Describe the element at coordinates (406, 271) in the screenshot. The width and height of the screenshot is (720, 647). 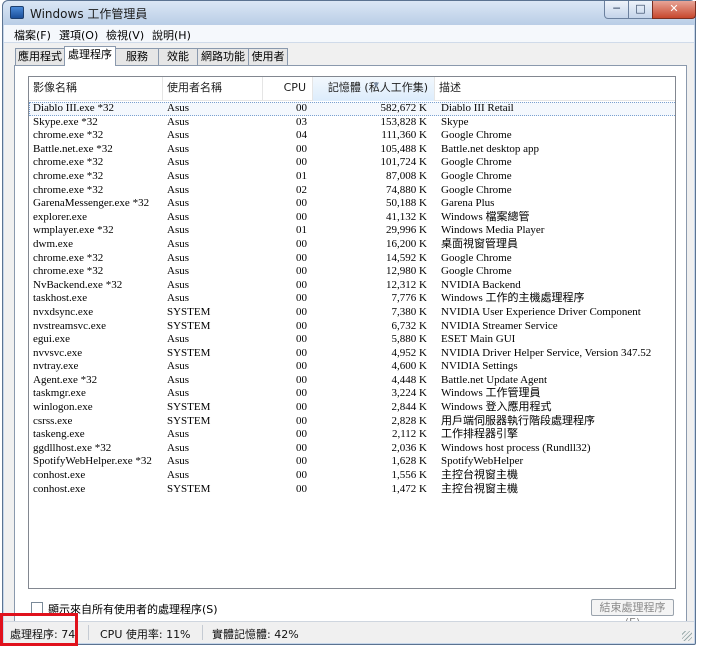
I see `process-memory: 12,980 K` at that location.